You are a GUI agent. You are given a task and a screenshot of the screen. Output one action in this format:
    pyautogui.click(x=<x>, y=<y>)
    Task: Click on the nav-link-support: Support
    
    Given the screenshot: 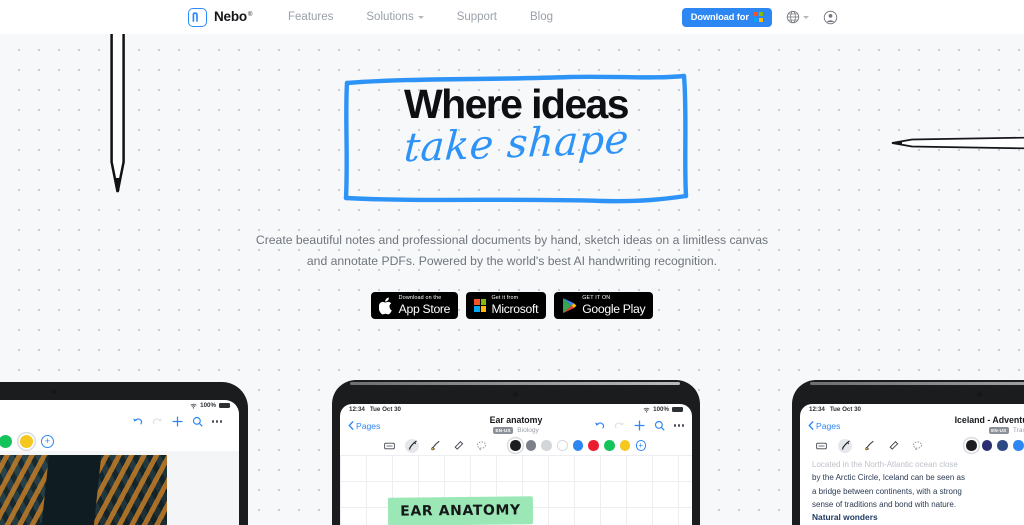 What is the action you would take?
    pyautogui.click(x=477, y=17)
    